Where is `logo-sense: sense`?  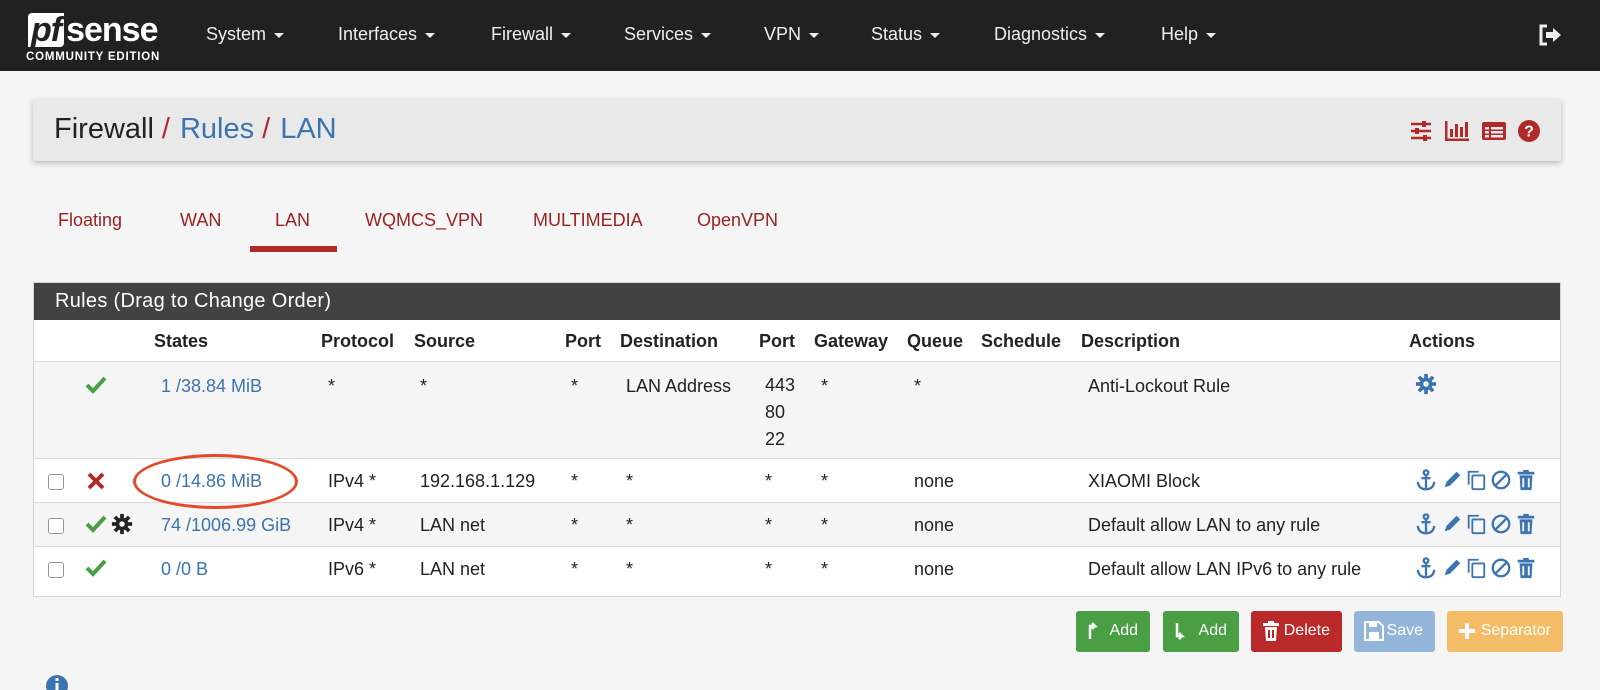
logo-sense: sense is located at coordinates (112, 30).